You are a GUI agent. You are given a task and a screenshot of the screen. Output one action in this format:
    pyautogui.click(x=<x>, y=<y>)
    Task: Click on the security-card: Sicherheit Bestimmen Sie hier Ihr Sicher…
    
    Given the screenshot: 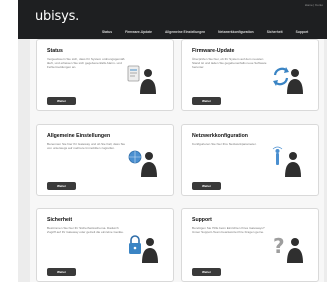 What is the action you would take?
    pyautogui.click(x=105, y=245)
    